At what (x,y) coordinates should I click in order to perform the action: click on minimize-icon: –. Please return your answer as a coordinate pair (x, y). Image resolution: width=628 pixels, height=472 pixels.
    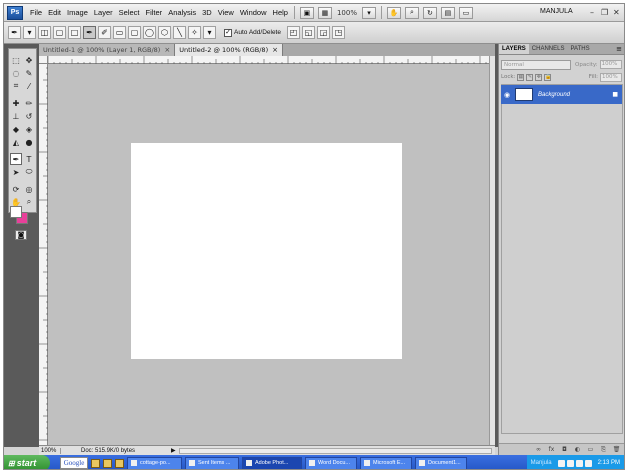
    Looking at the image, I should click on (592, 12).